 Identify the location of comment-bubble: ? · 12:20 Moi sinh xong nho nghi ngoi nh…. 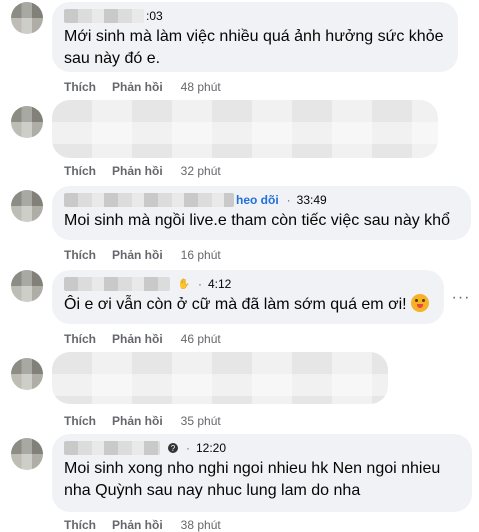
(262, 473).